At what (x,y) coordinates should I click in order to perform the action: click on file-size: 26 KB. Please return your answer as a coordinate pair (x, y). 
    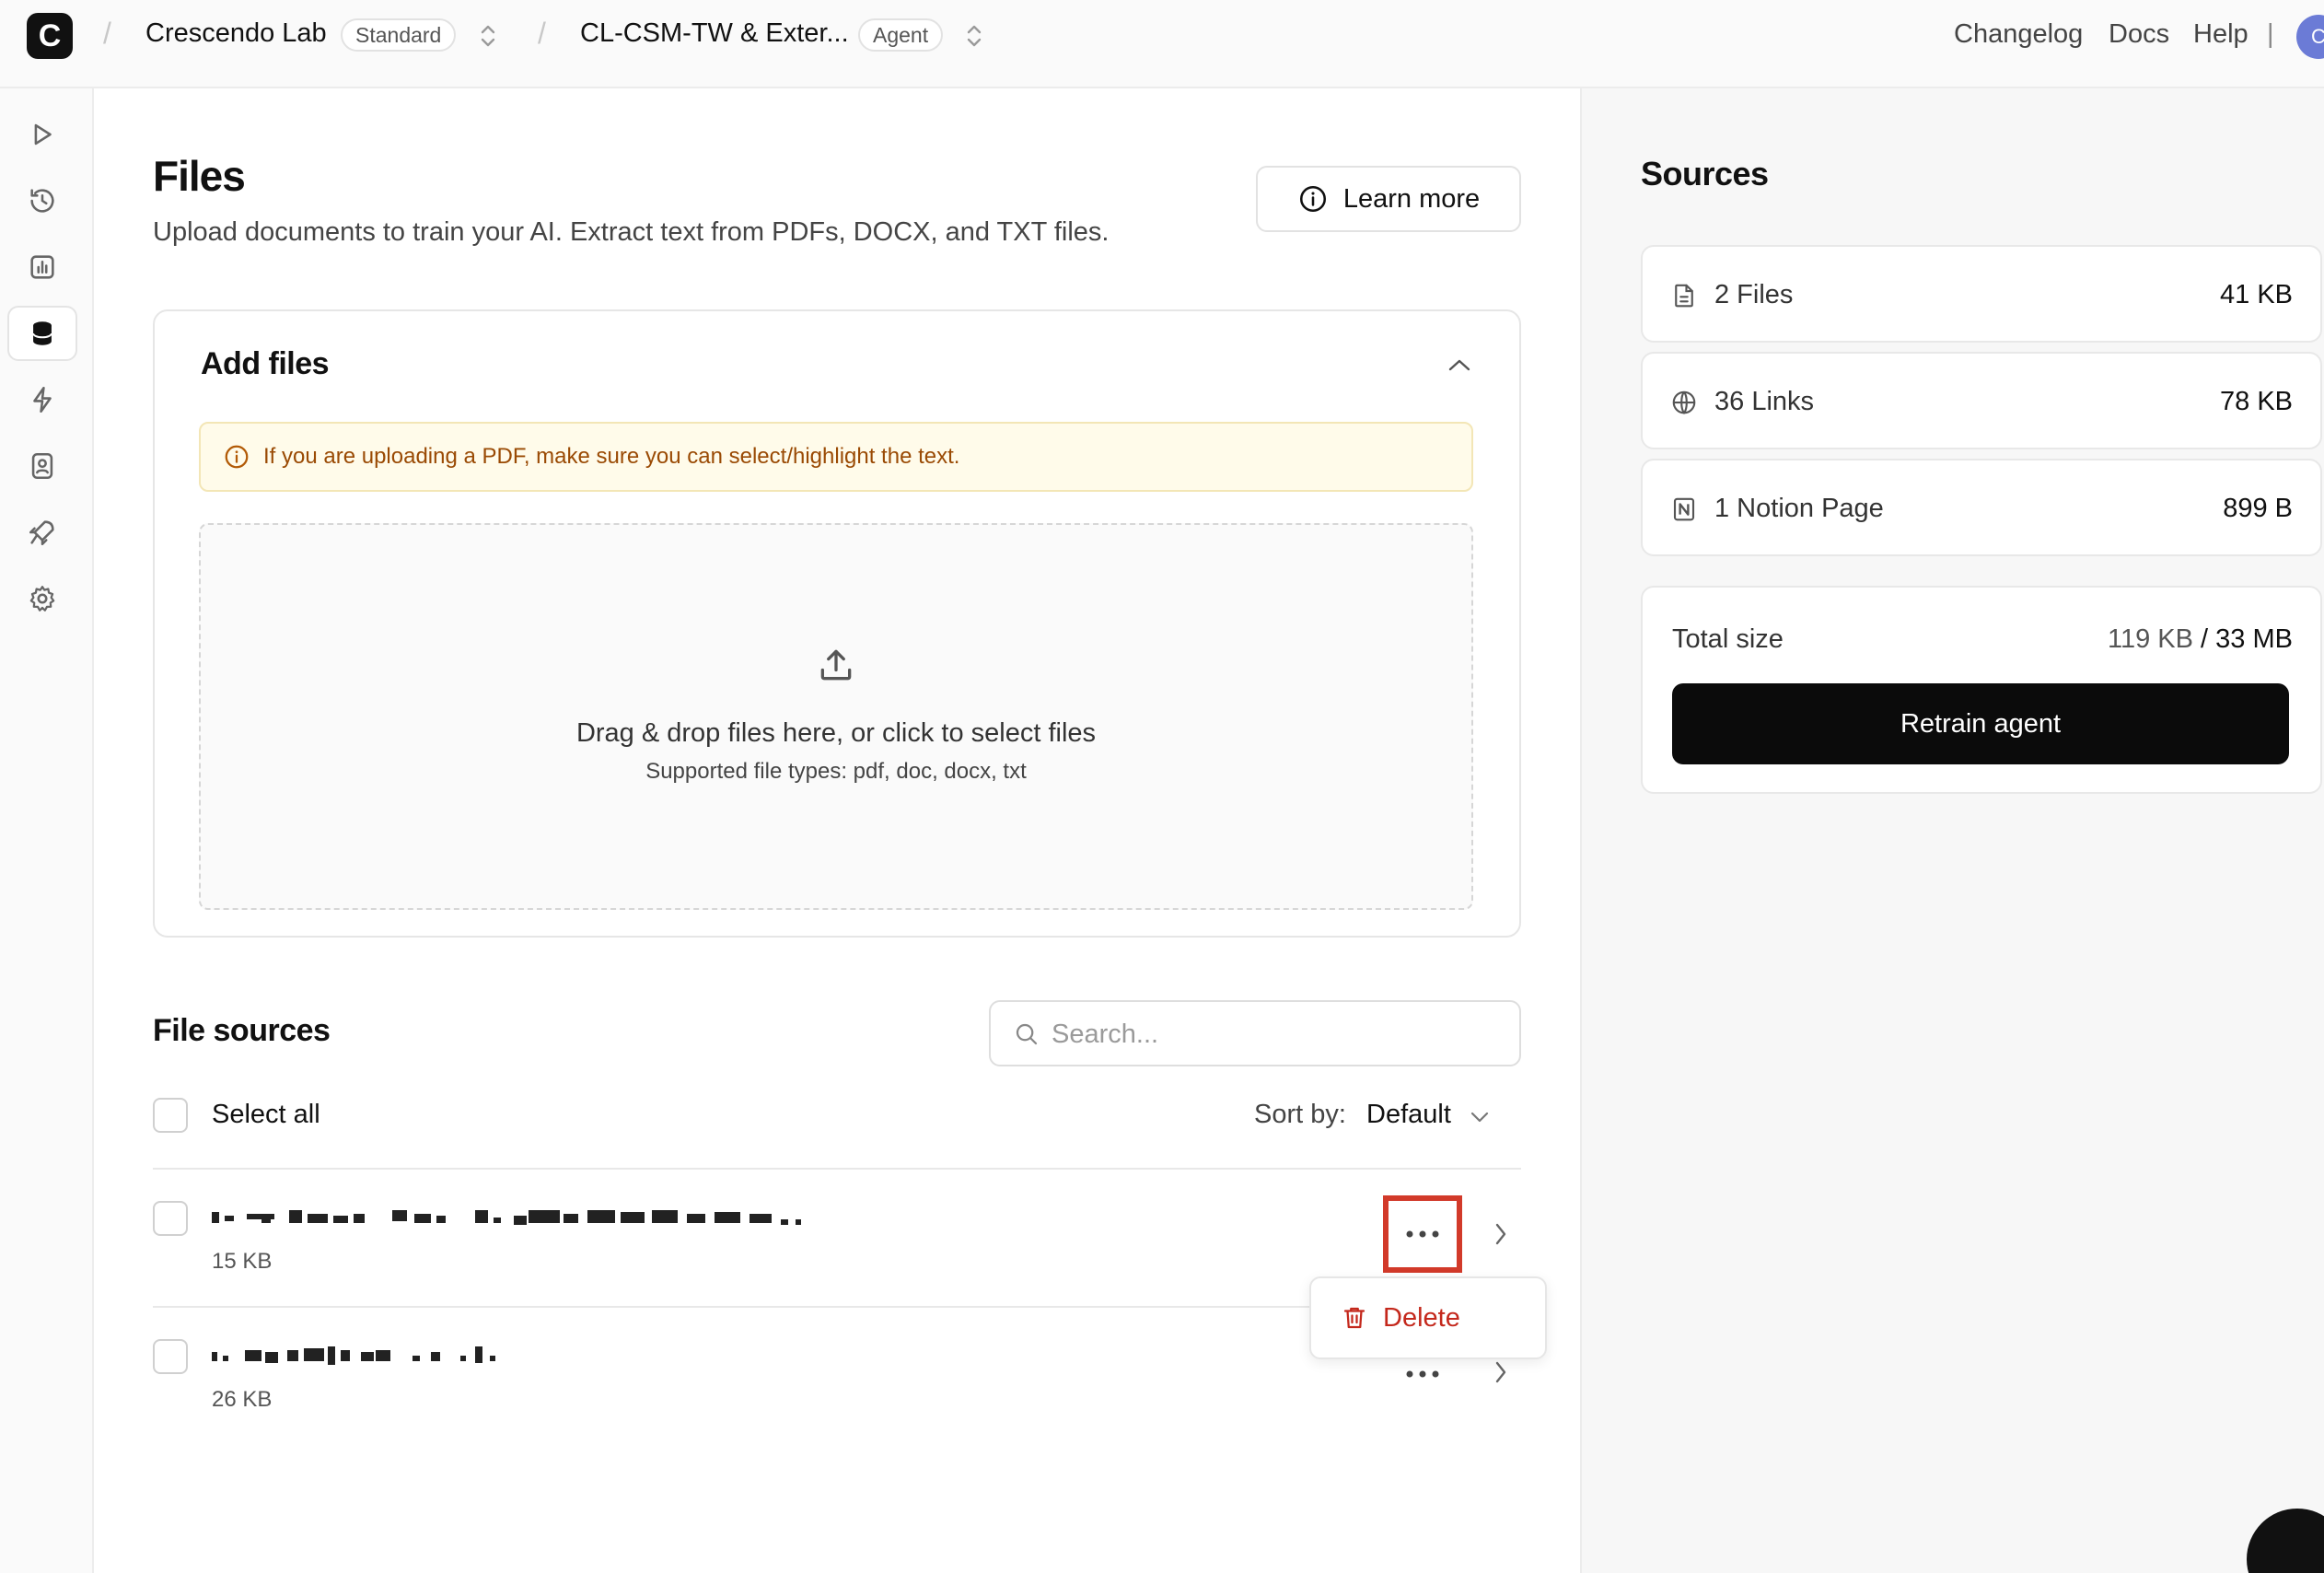
    Looking at the image, I should click on (242, 1399).